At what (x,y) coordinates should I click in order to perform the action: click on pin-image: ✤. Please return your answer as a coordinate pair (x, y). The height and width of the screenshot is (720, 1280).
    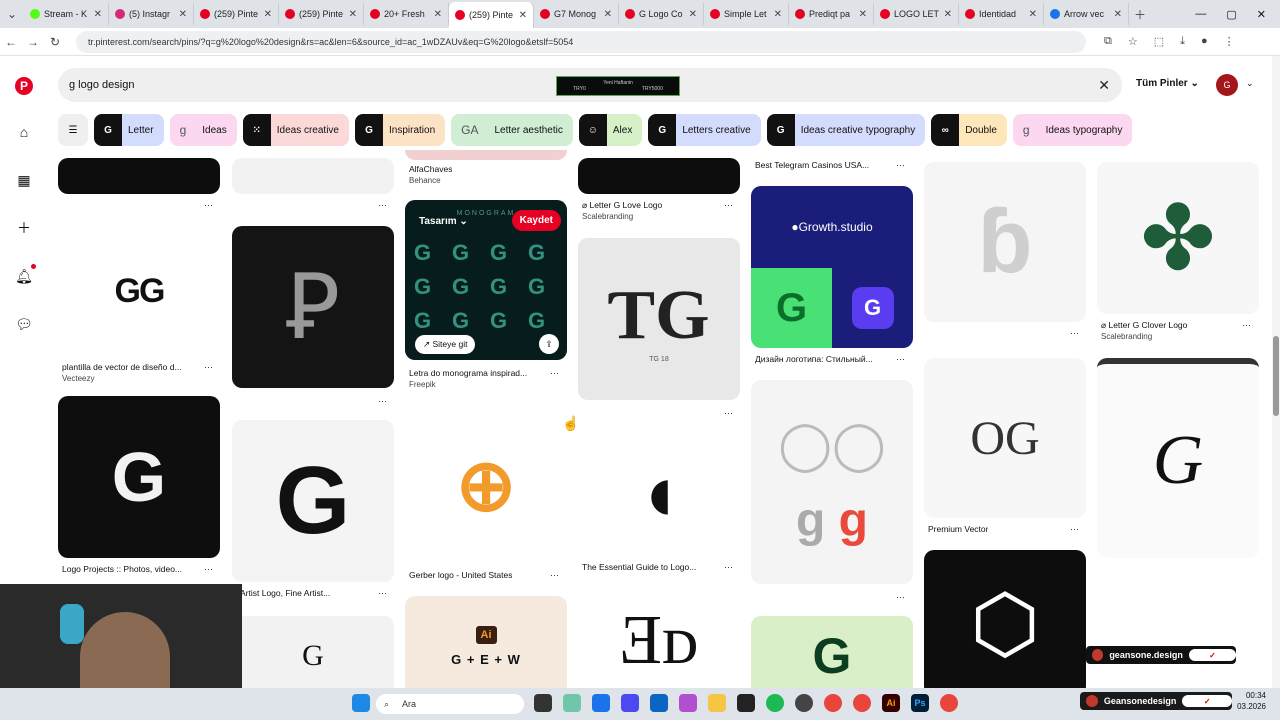
    Looking at the image, I should click on (1178, 238).